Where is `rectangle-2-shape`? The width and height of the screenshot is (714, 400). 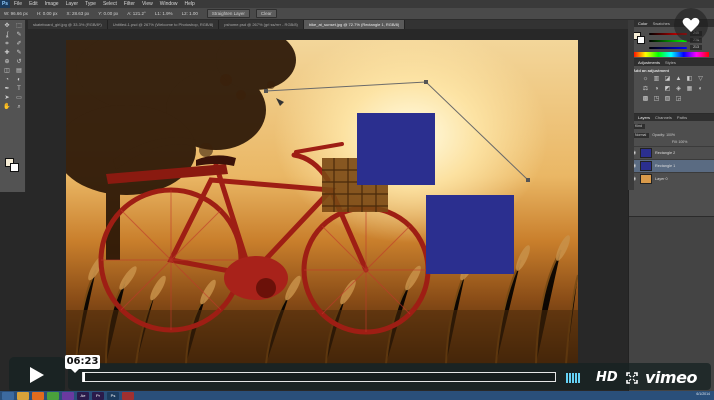
rectangle-2-shape is located at coordinates (470, 234).